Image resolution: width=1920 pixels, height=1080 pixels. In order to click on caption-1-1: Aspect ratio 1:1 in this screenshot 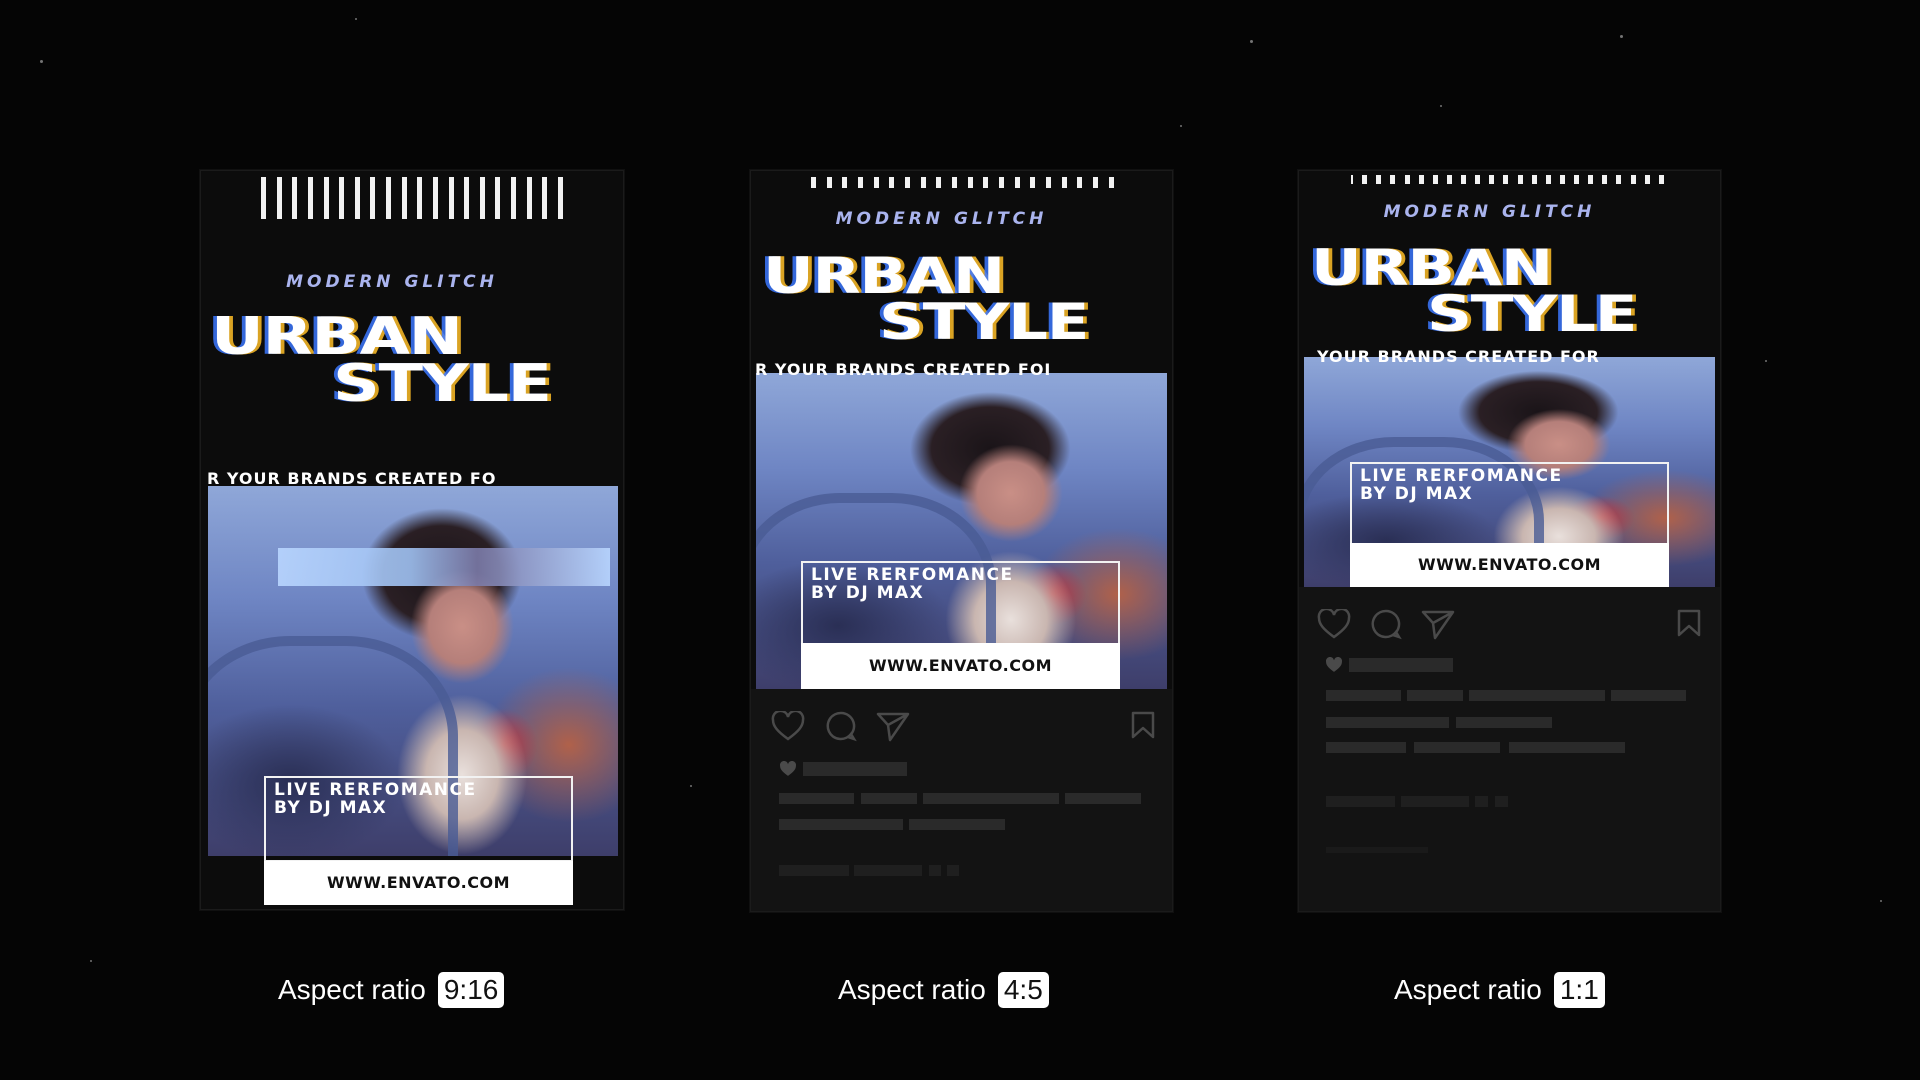, I will do `click(1499, 990)`.